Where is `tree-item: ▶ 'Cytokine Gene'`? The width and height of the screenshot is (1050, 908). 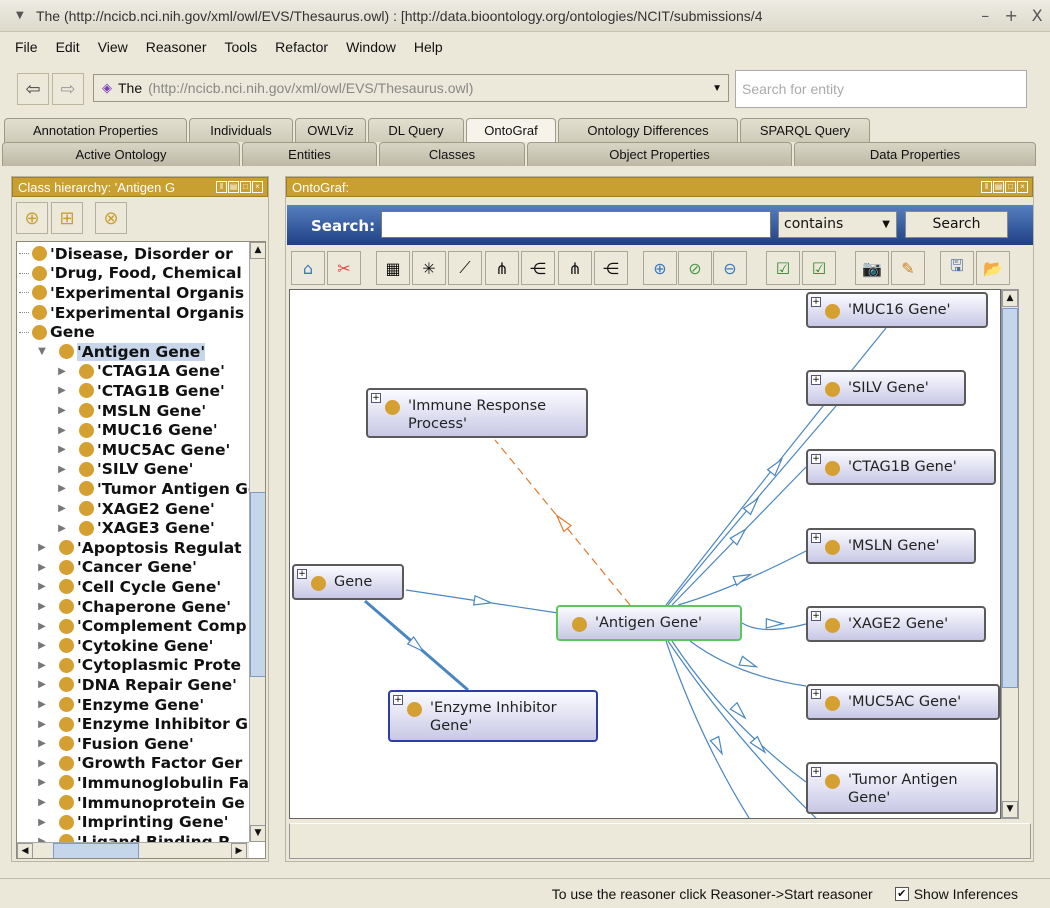 tree-item: ▶ 'Cytokine Gene' is located at coordinates (125, 646).